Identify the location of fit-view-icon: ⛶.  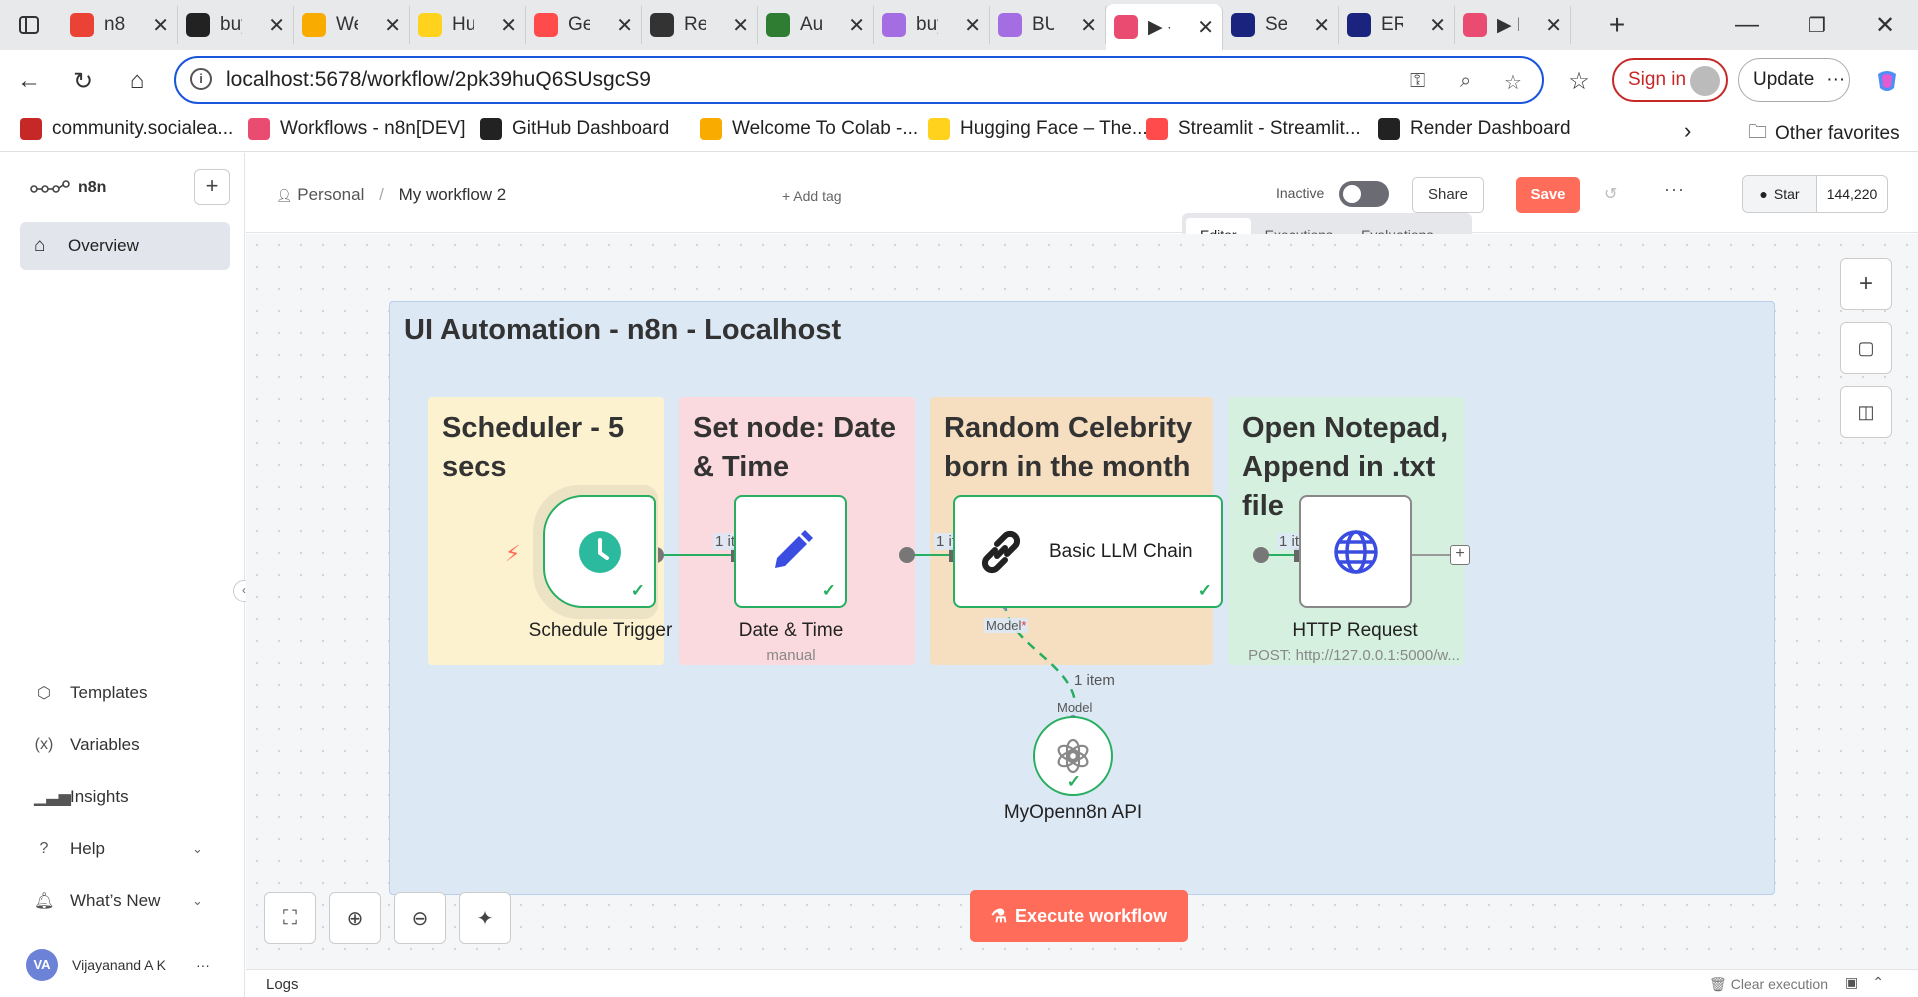
(290, 918).